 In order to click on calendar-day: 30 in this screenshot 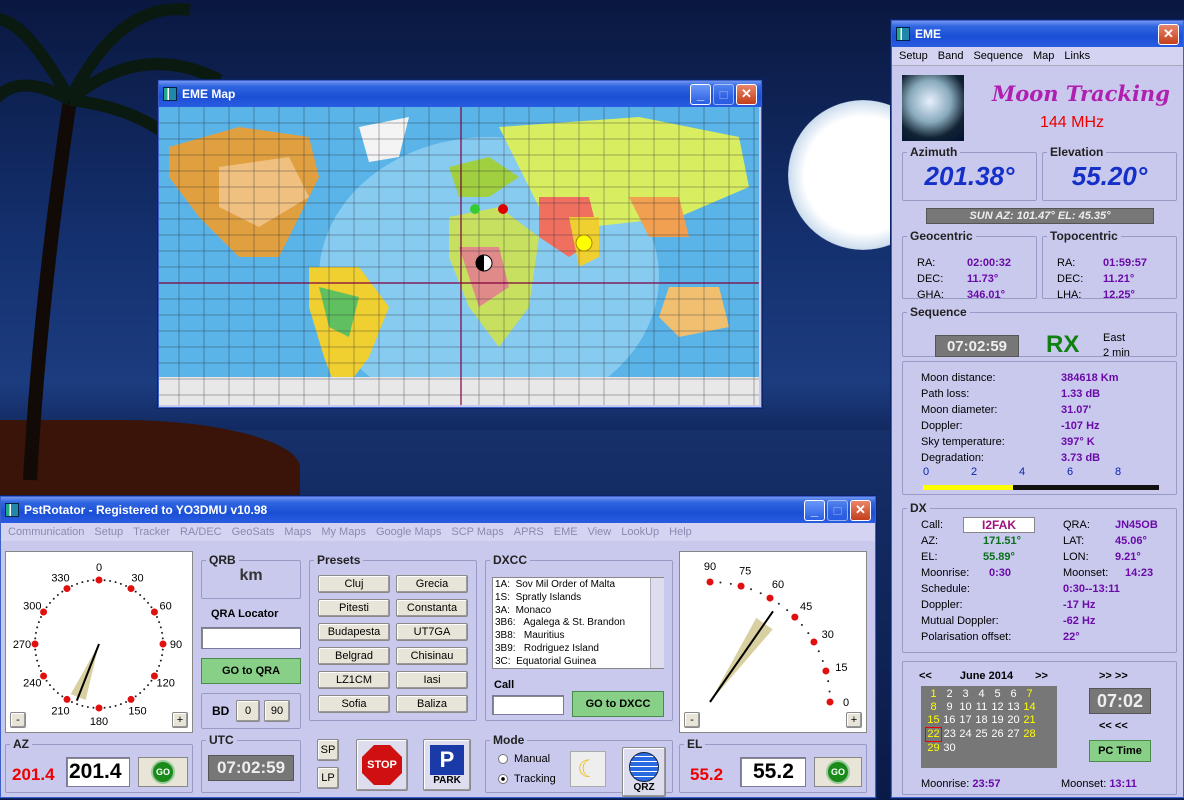, I will do `click(950, 749)`.